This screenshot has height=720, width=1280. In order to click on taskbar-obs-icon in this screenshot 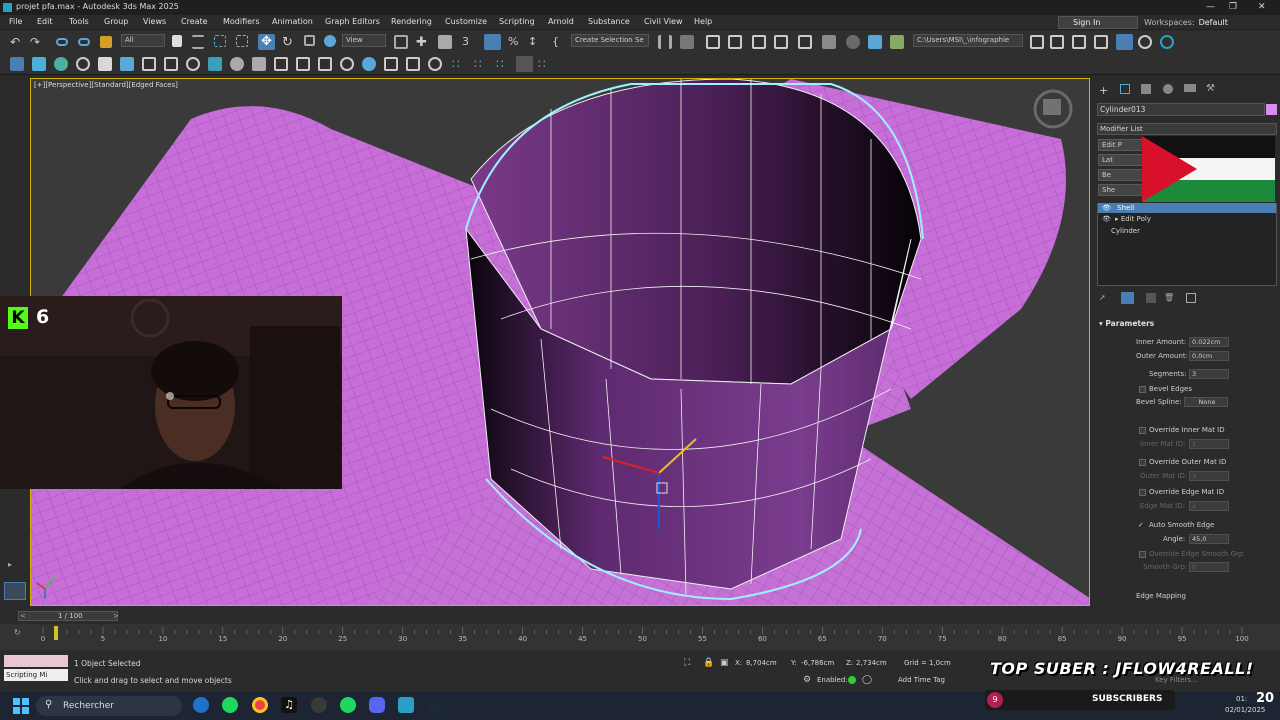, I will do `click(319, 705)`.